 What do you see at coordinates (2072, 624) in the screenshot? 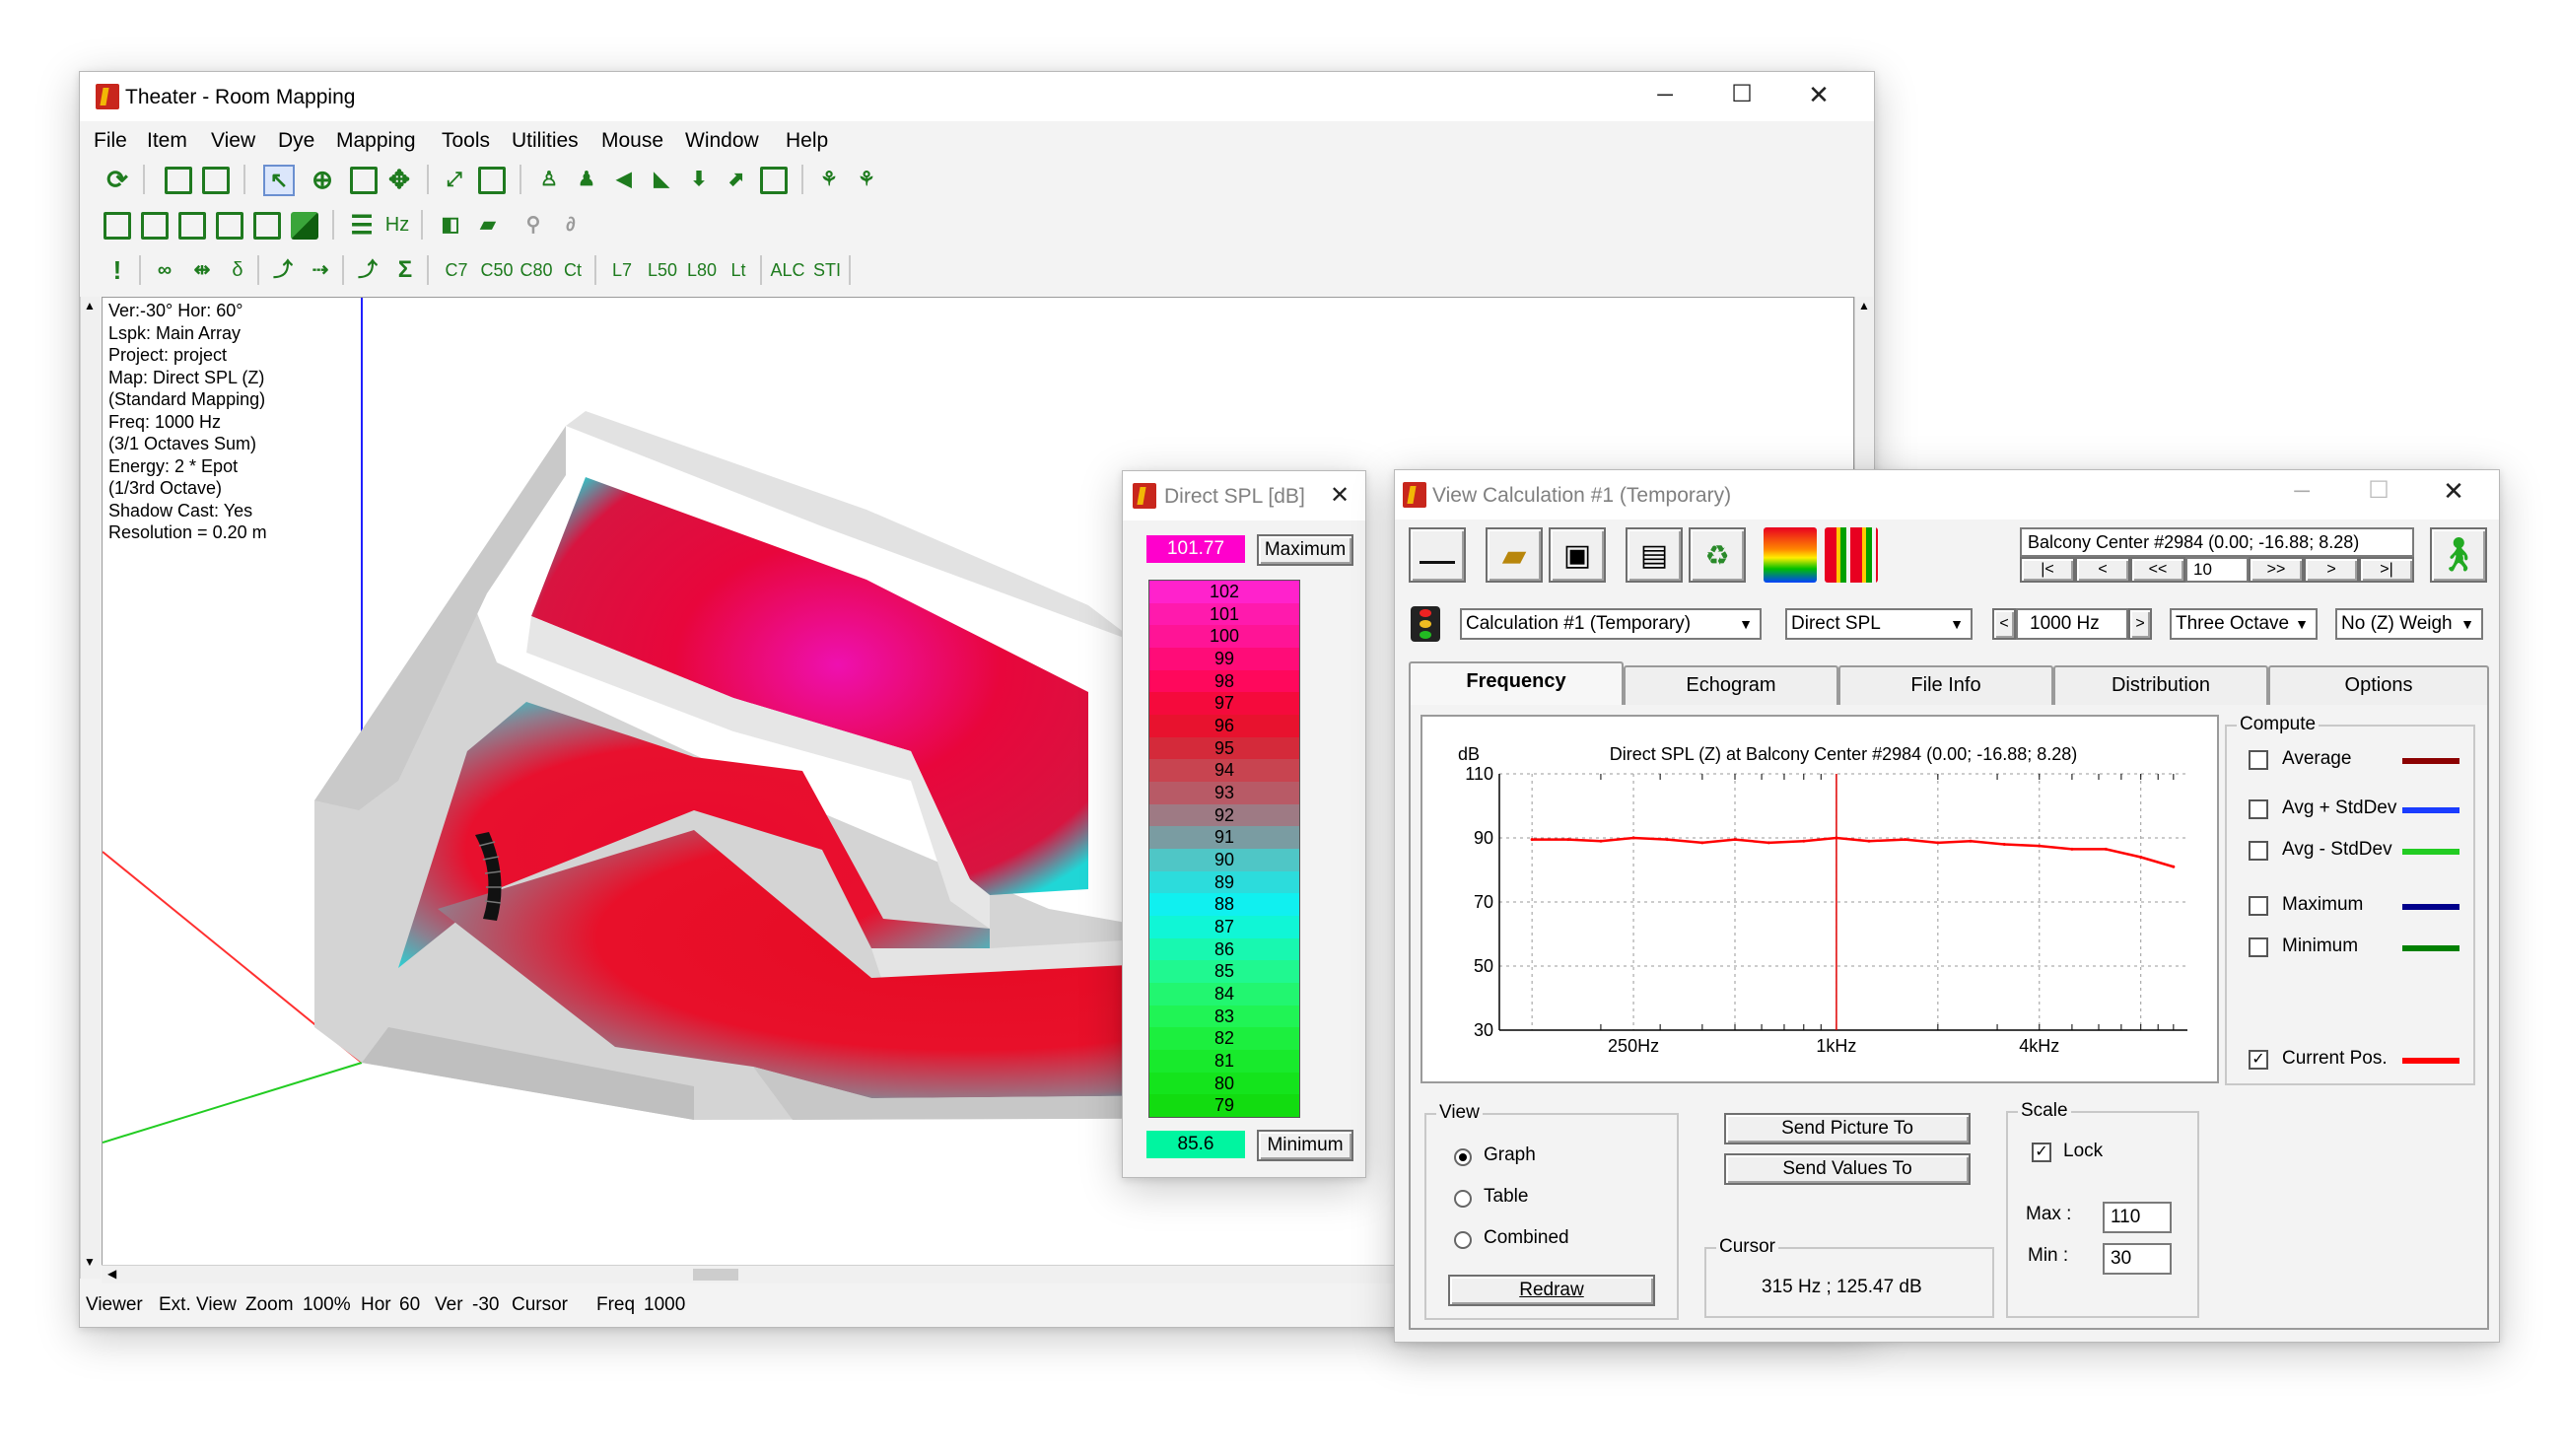
I see `frequency-field: 1000 Hz` at bounding box center [2072, 624].